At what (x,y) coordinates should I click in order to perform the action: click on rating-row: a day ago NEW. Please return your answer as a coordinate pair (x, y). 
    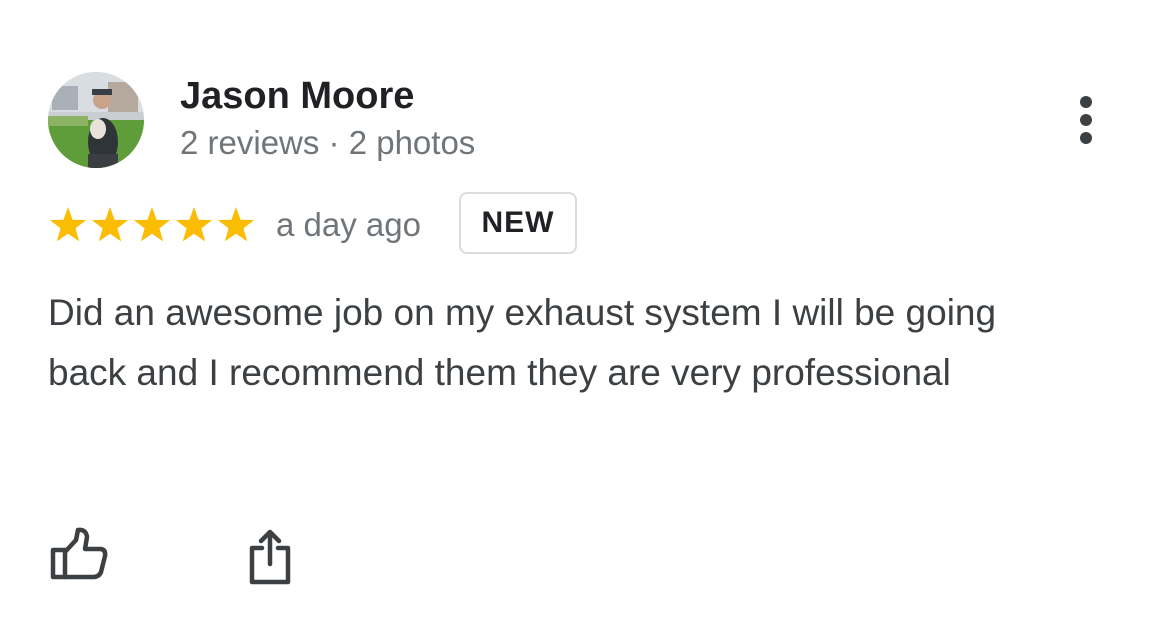
    Looking at the image, I should click on (398, 225).